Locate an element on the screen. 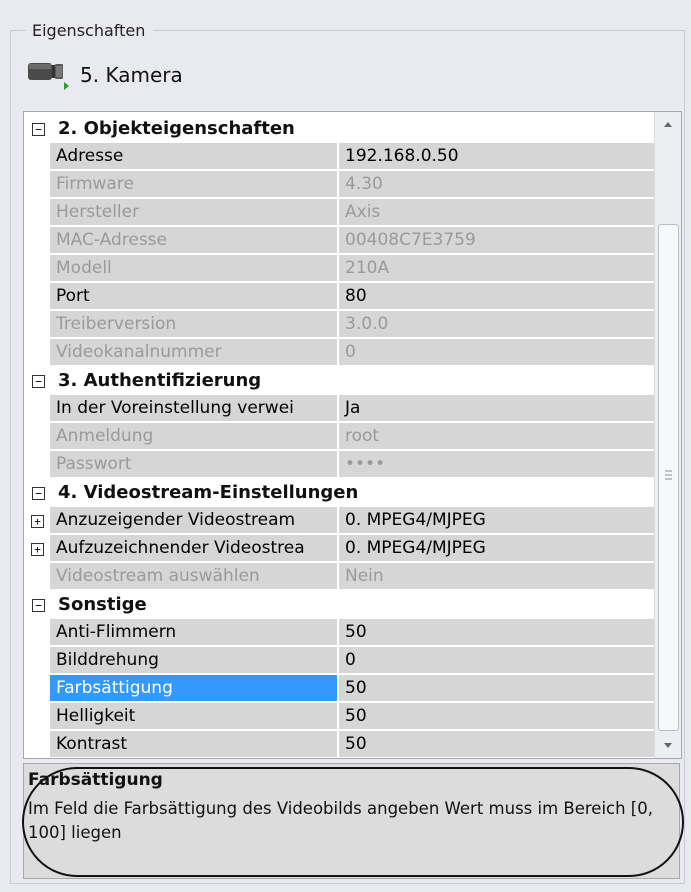 The height and width of the screenshot is (892, 691). category-header: −2. Objekteigenschaften is located at coordinates (339, 129).